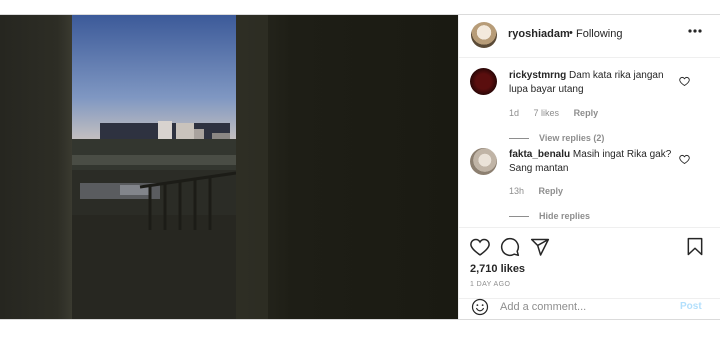 Image resolution: width=720 pixels, height=338 pixels. Describe the element at coordinates (539, 34) in the screenshot. I see `author-username: ryoshiadam` at that location.